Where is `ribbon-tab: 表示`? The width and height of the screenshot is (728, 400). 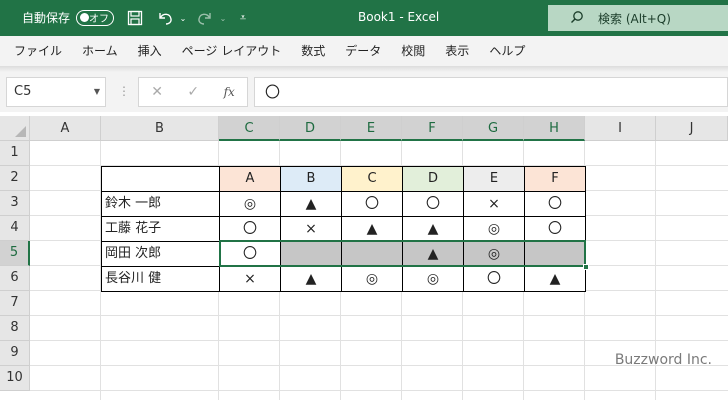
ribbon-tab: 表示 is located at coordinates (457, 51).